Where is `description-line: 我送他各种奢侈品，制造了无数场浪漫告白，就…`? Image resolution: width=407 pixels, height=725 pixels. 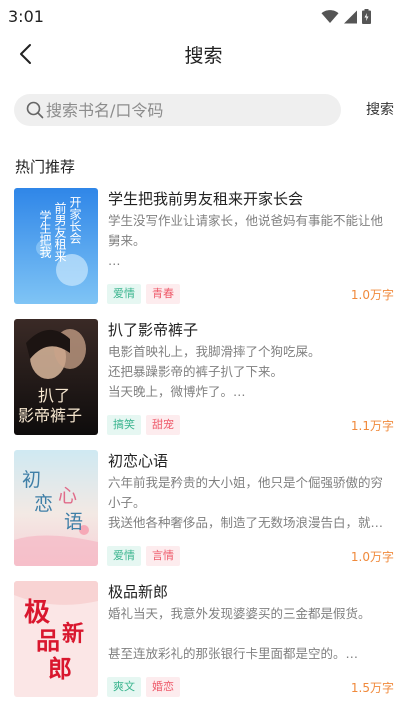 description-line: 我送他各种奢侈品，制造了无数场浪漫告白，就… is located at coordinates (246, 522).